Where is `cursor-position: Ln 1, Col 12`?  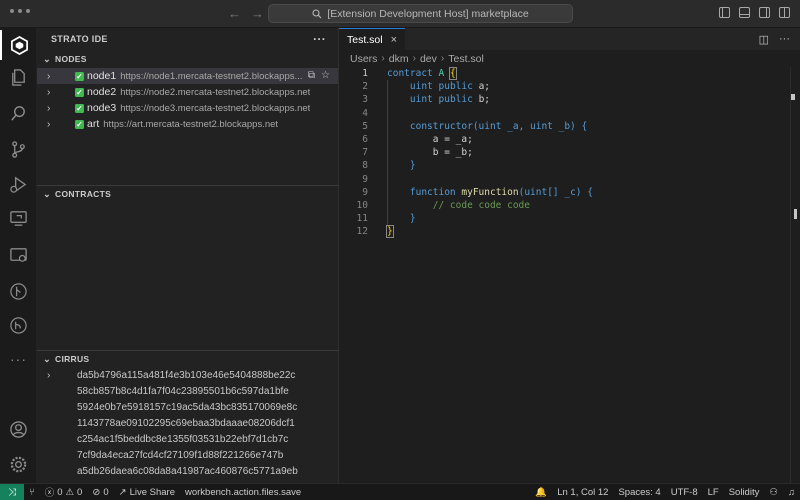 cursor-position: Ln 1, Col 12 is located at coordinates (582, 492).